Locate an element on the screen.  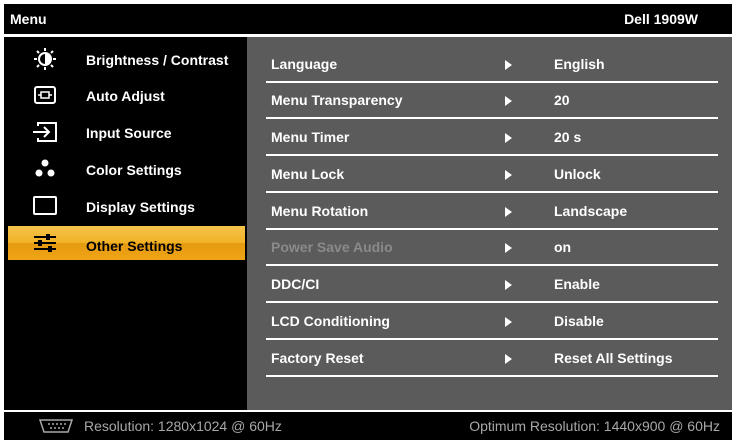
setting-value: Unlock is located at coordinates (577, 174).